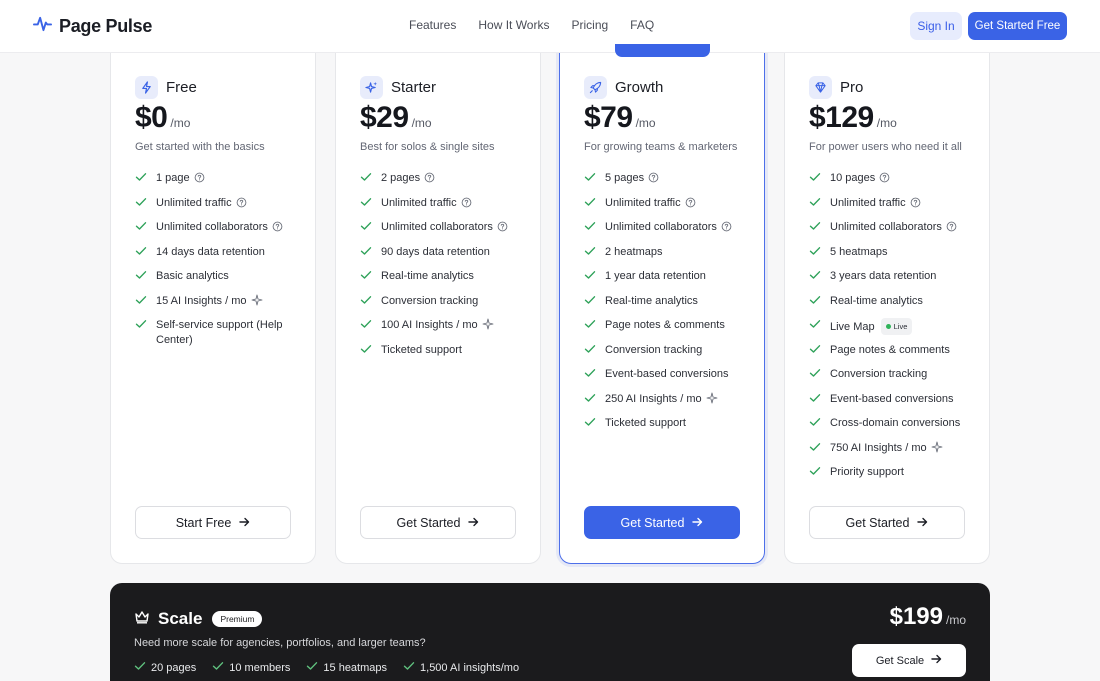 This screenshot has width=1100, height=681. I want to click on feature-label: 5 pages, so click(625, 178).